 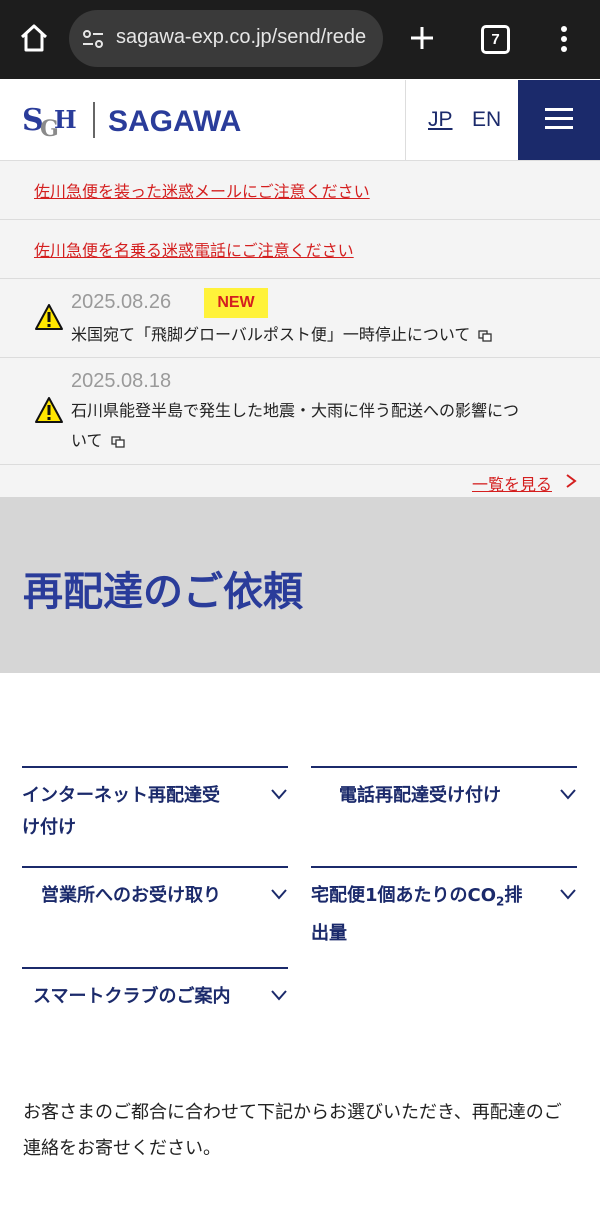 I want to click on anchor-internet-redelivery: インターネット再配達受 け付け, so click(x=155, y=817).